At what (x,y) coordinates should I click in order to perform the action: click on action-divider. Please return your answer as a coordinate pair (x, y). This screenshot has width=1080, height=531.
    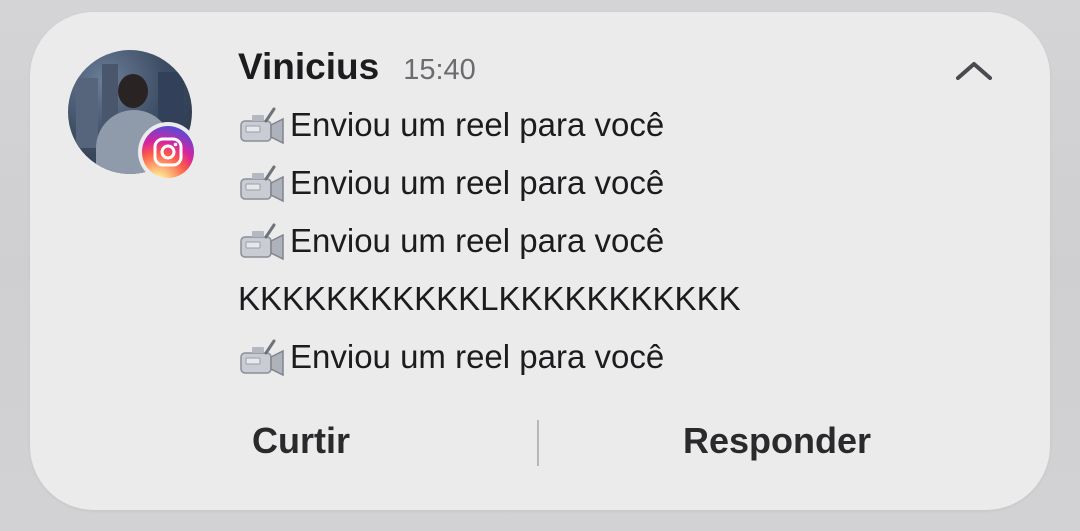
    Looking at the image, I should click on (538, 443).